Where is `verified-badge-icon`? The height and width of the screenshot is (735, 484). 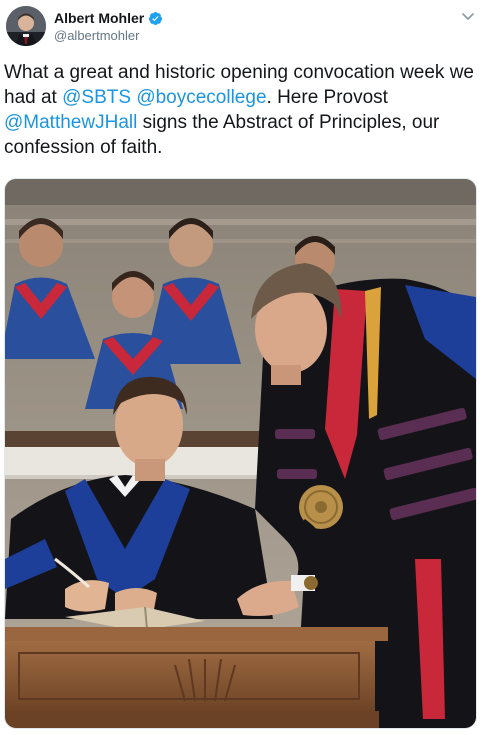 verified-badge-icon is located at coordinates (156, 18).